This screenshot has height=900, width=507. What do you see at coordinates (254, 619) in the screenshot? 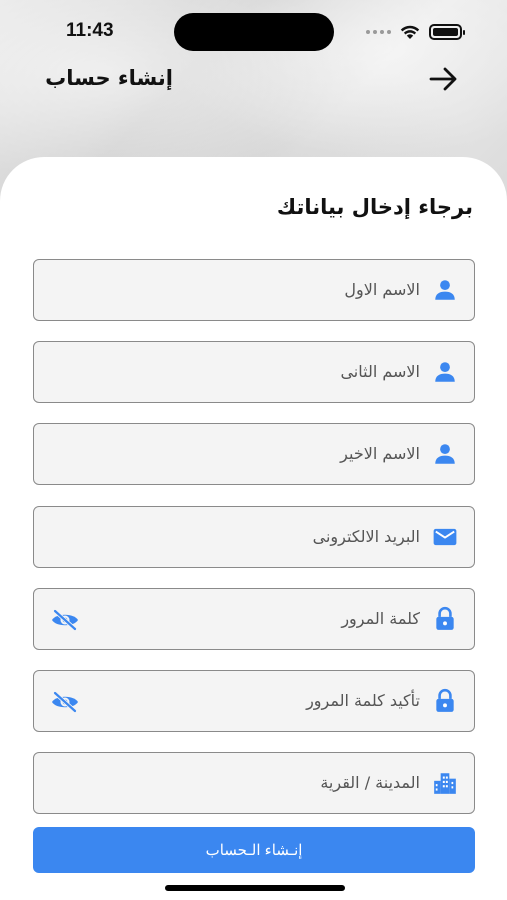
I see `password-field: كلمة المرور` at bounding box center [254, 619].